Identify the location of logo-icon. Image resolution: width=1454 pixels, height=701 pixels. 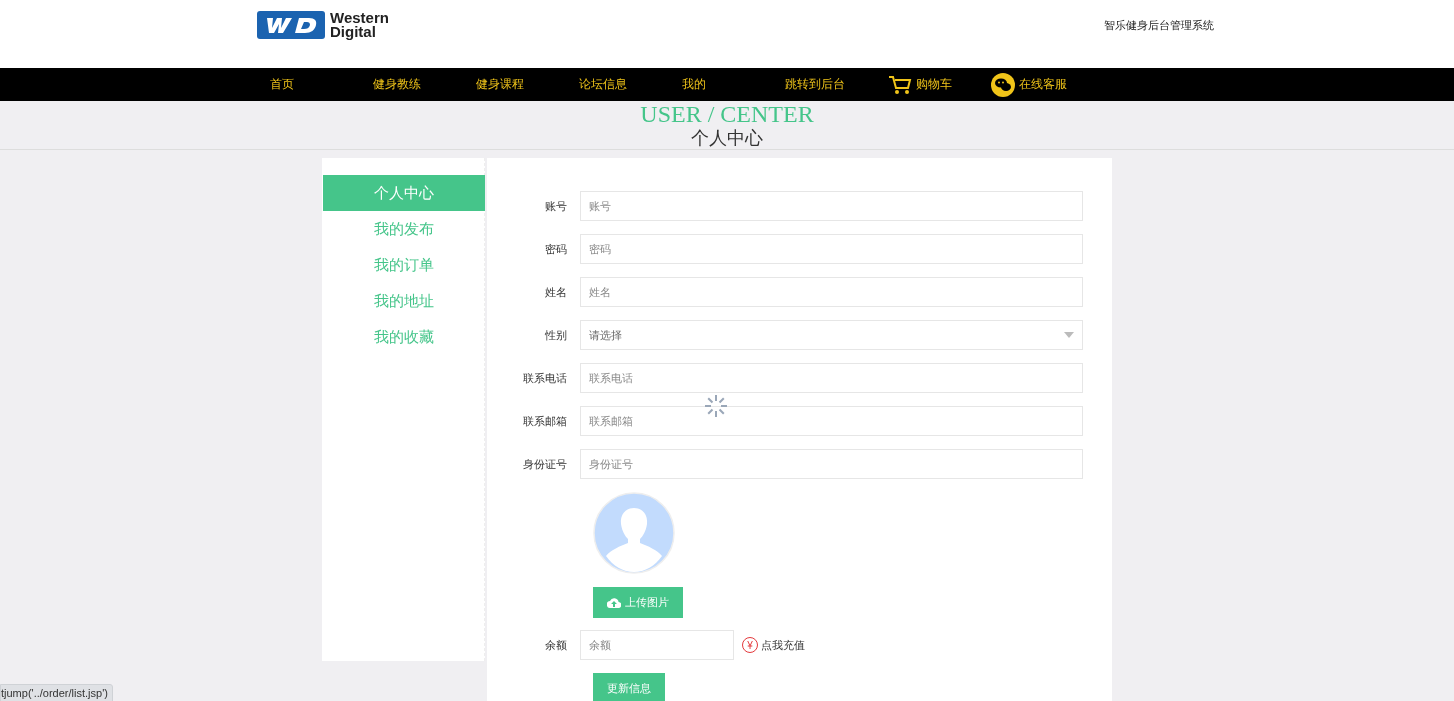
(291, 25).